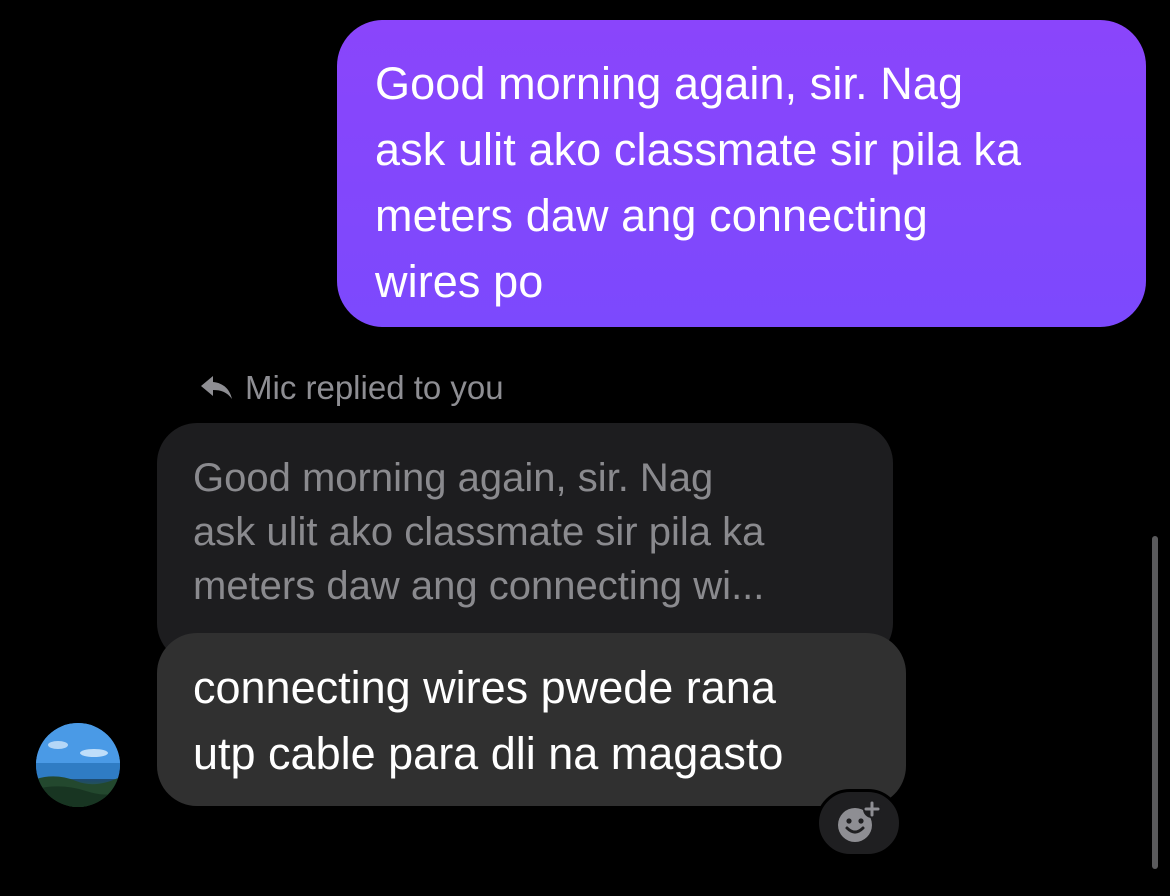 Image resolution: width=1170 pixels, height=896 pixels. What do you see at coordinates (216, 387) in the screenshot?
I see `reply-arrow-icon` at bounding box center [216, 387].